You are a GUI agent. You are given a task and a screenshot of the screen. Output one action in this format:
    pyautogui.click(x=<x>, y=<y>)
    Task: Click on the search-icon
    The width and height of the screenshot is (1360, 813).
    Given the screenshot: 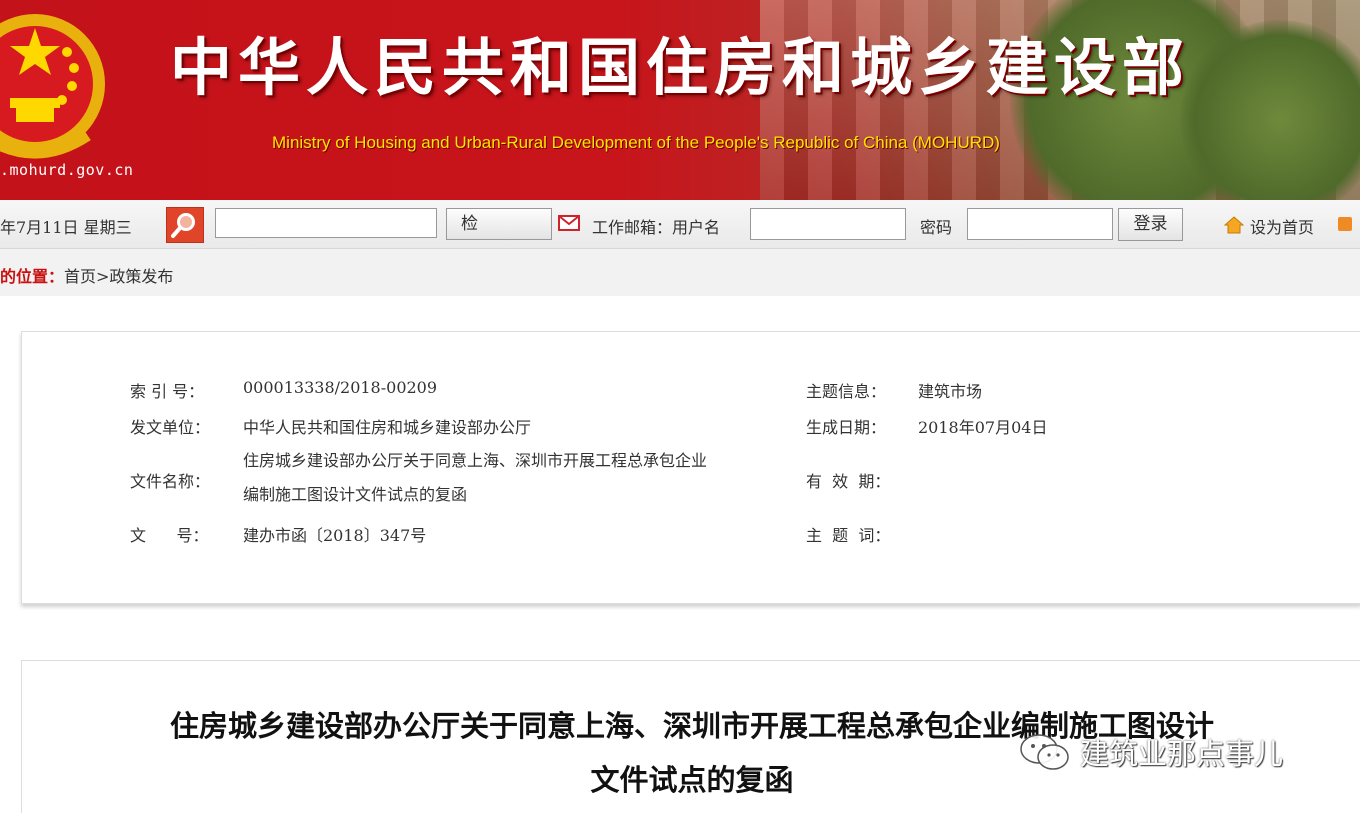 What is the action you would take?
    pyautogui.click(x=185, y=225)
    